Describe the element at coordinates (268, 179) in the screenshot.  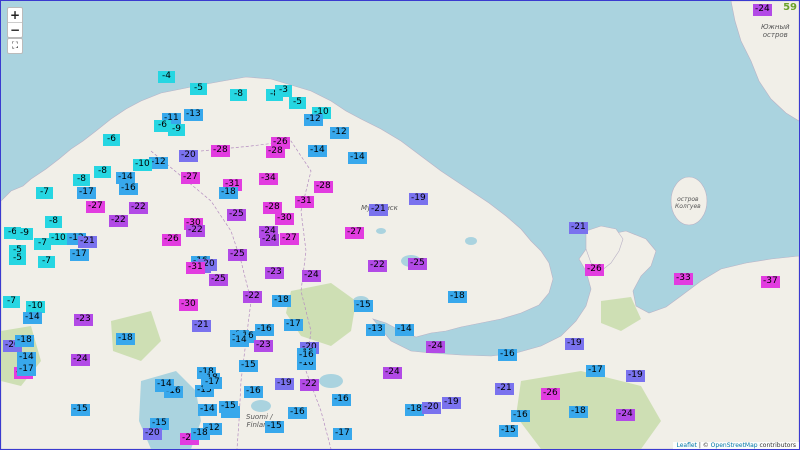
I see `temperature-marker: -34` at that location.